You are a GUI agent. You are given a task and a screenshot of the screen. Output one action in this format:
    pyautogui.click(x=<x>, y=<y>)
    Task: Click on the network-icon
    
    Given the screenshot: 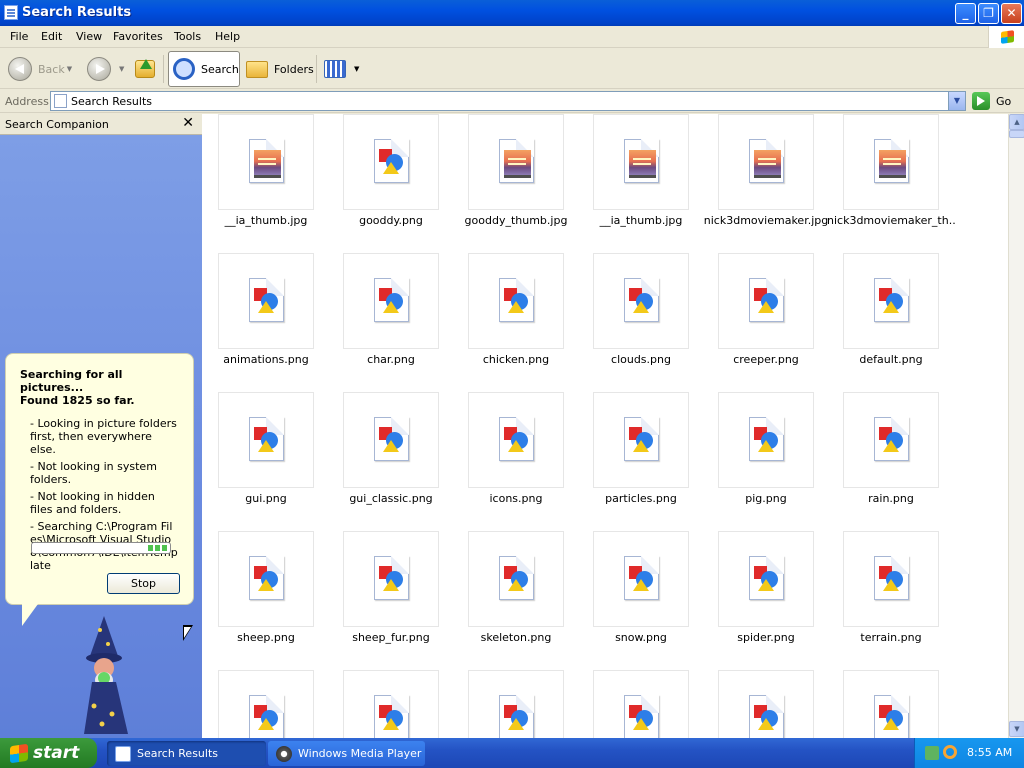 What is the action you would take?
    pyautogui.click(x=932, y=753)
    